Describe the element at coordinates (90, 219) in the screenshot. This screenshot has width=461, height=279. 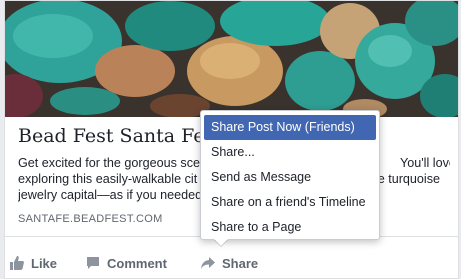
I see `link-domain: SANTAFE.BEADFEST.COM` at that location.